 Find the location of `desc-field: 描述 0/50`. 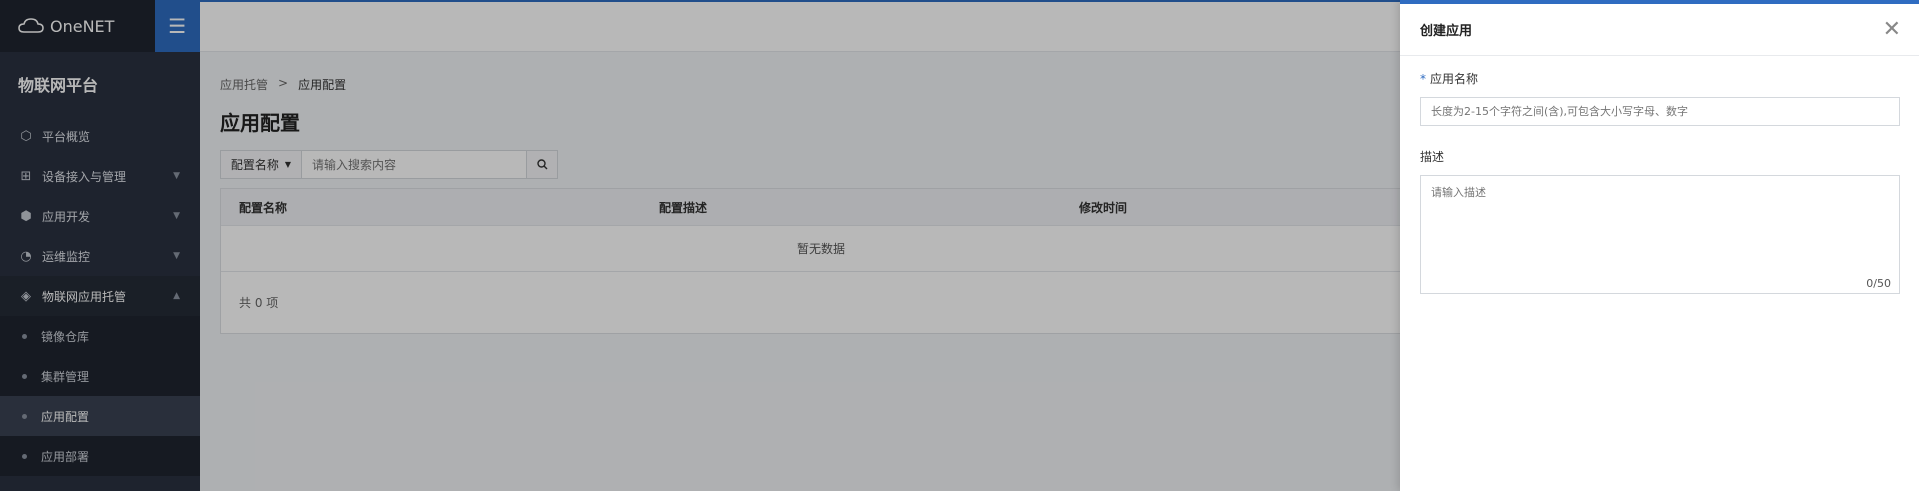

desc-field: 描述 0/50 is located at coordinates (1659, 221).